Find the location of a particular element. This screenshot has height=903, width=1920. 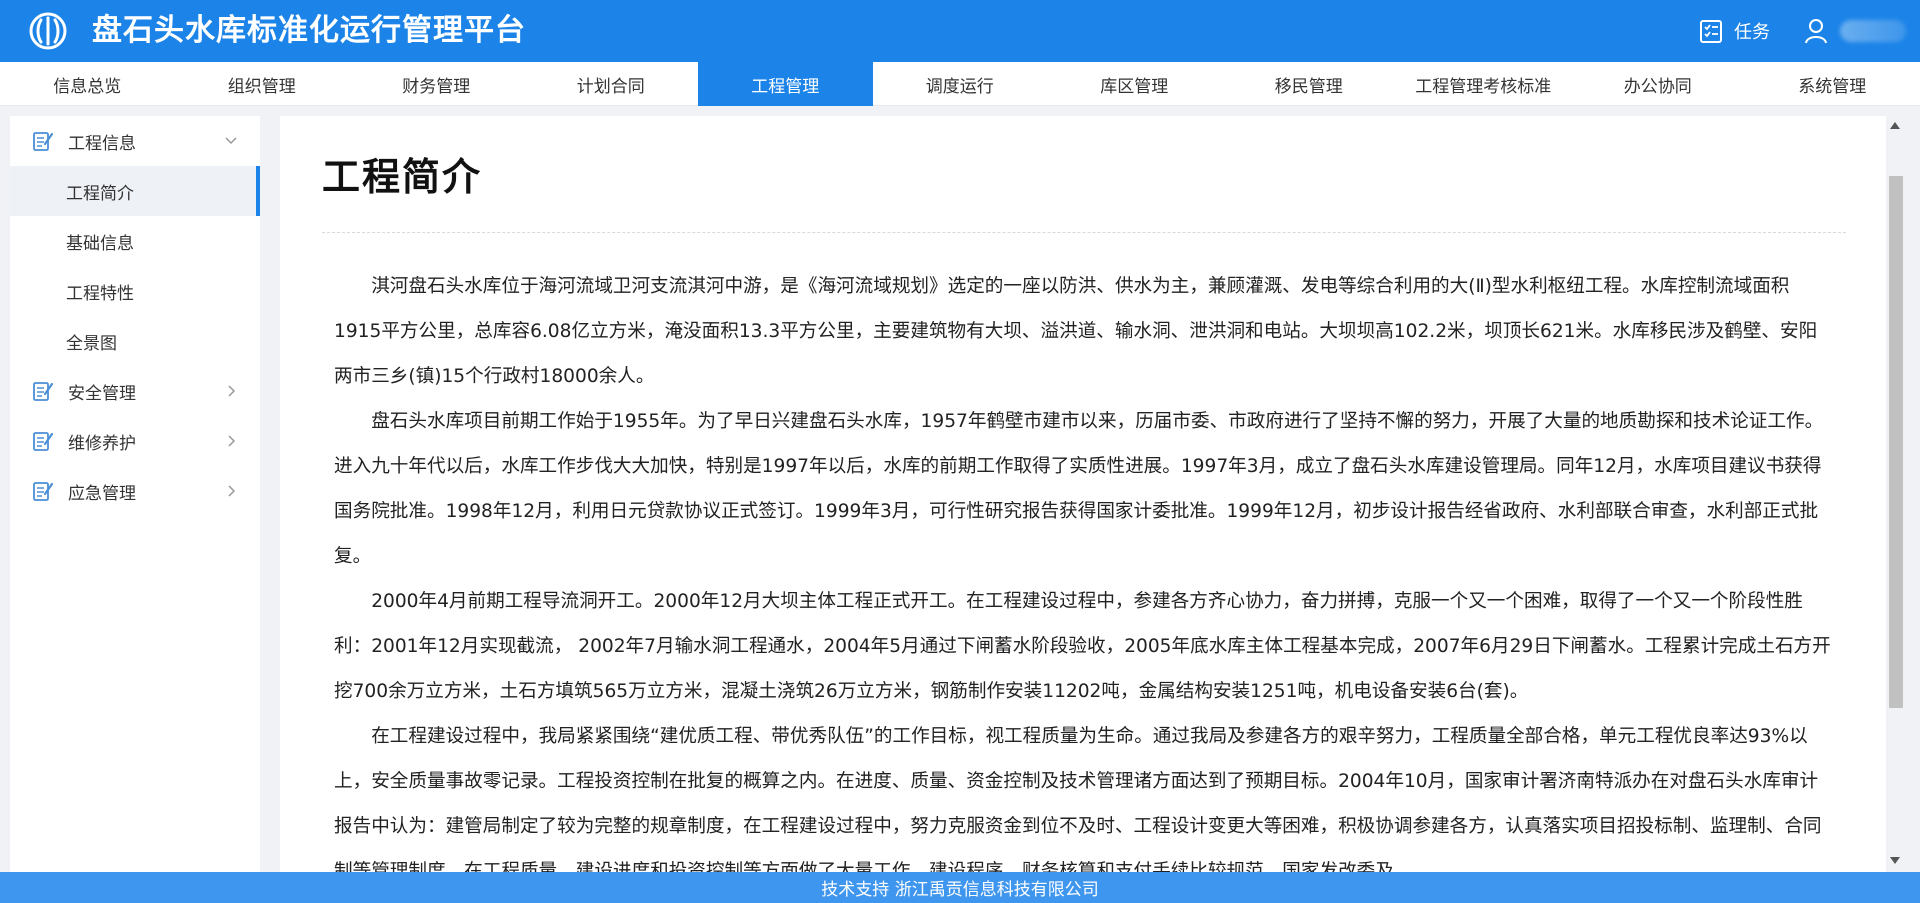

chevron-down-icon is located at coordinates (231, 140).